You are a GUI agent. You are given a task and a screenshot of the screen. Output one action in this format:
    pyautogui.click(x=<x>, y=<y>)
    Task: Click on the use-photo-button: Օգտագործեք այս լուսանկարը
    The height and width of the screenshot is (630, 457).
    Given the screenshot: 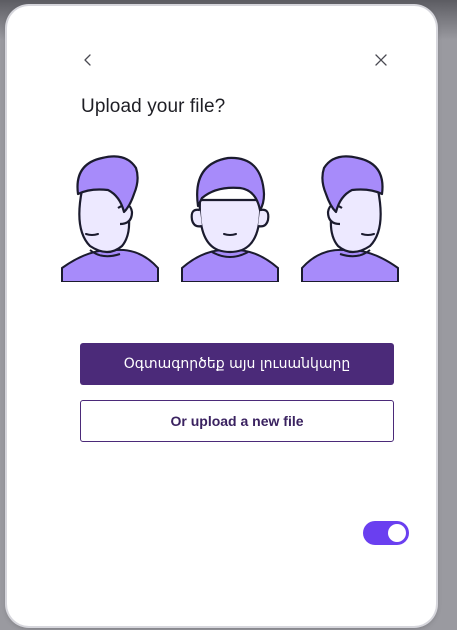 What is the action you would take?
    pyautogui.click(x=237, y=364)
    